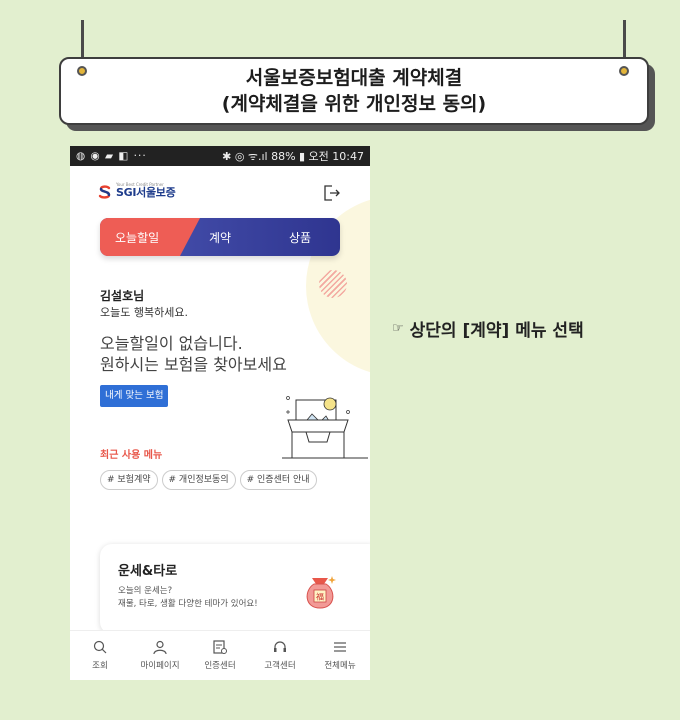 The image size is (680, 720). What do you see at coordinates (340, 647) in the screenshot?
I see `hamburger-menu-icon` at bounding box center [340, 647].